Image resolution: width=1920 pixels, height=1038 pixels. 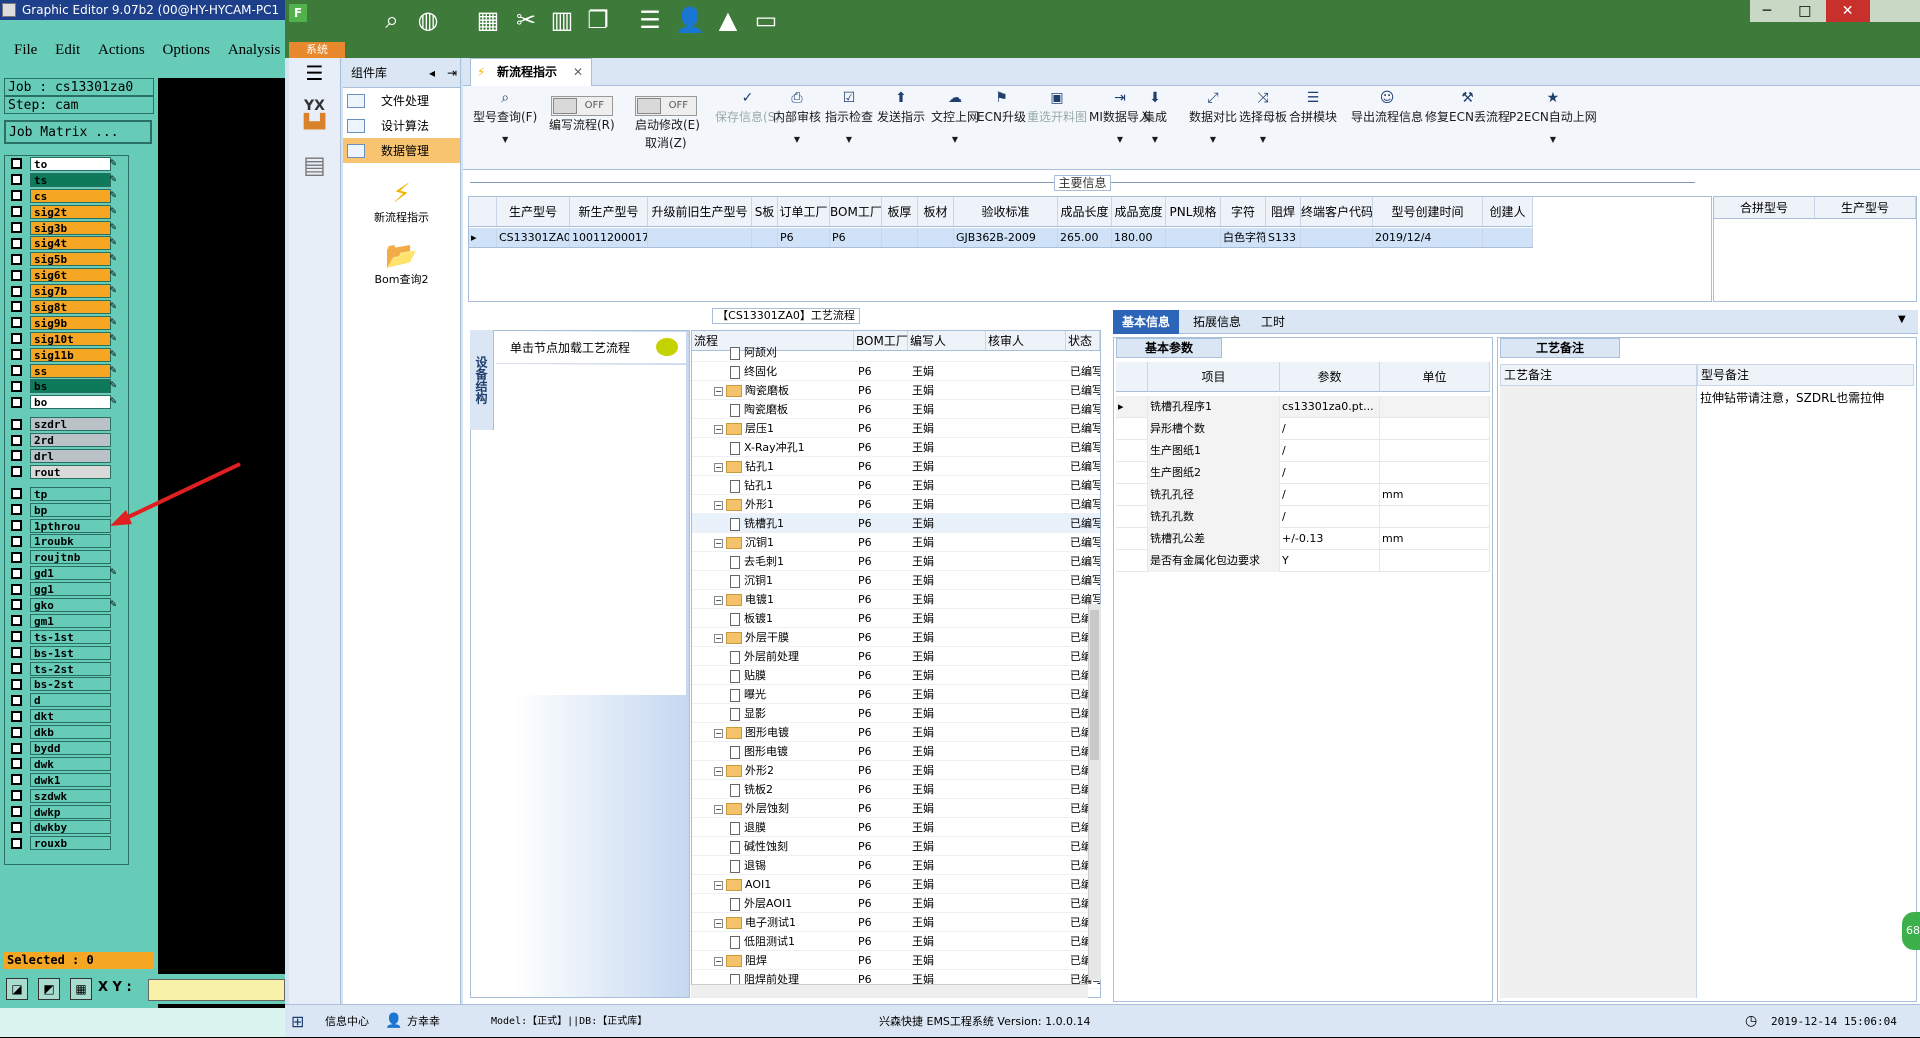 I want to click on tree-node: 板镀1, so click(x=792, y=618).